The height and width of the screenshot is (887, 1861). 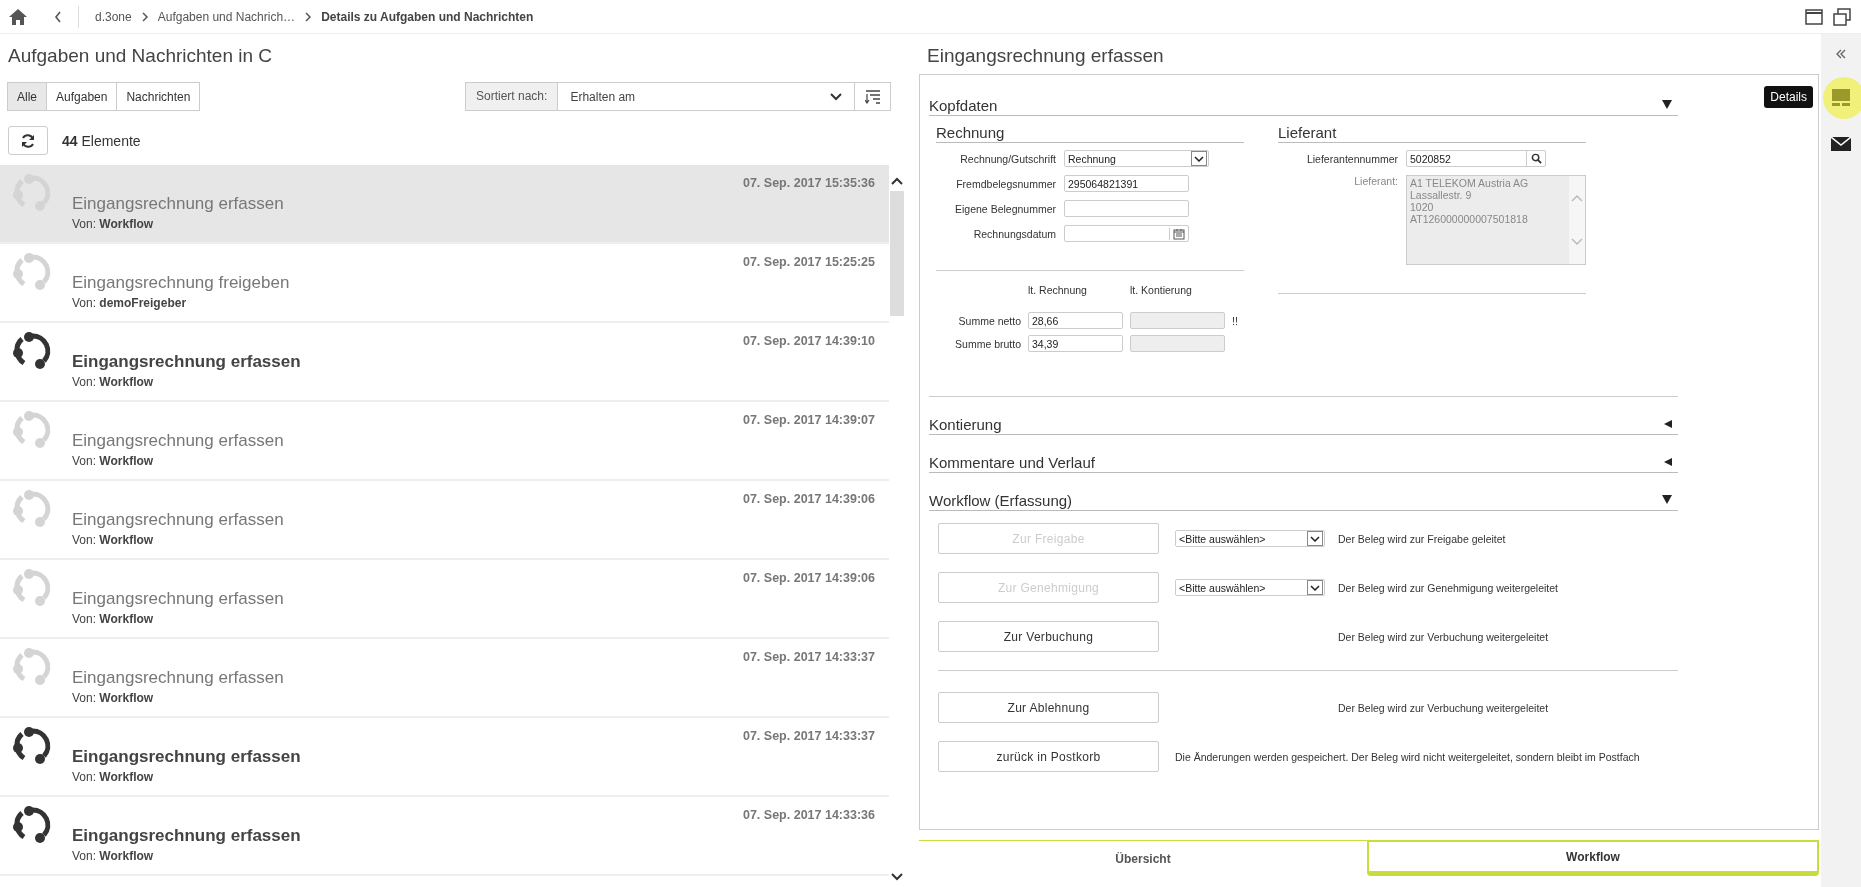 I want to click on refresh-button, so click(x=28, y=140).